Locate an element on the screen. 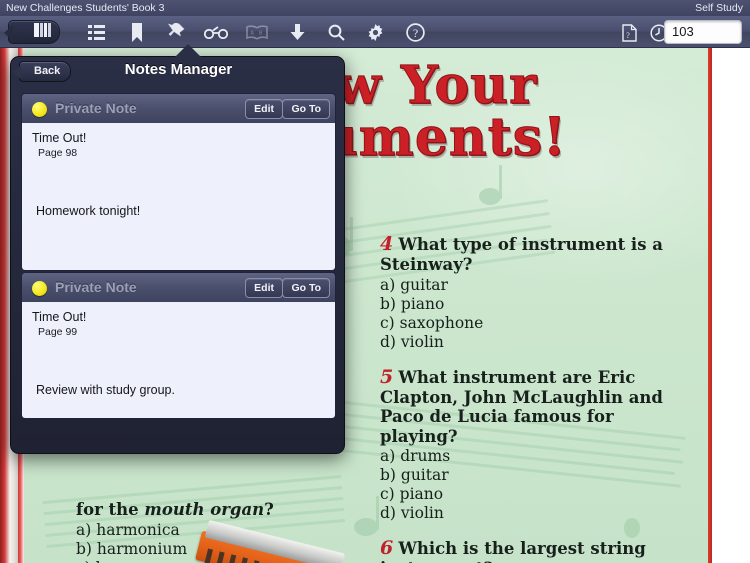  option-b: b) piano is located at coordinates (530, 304).